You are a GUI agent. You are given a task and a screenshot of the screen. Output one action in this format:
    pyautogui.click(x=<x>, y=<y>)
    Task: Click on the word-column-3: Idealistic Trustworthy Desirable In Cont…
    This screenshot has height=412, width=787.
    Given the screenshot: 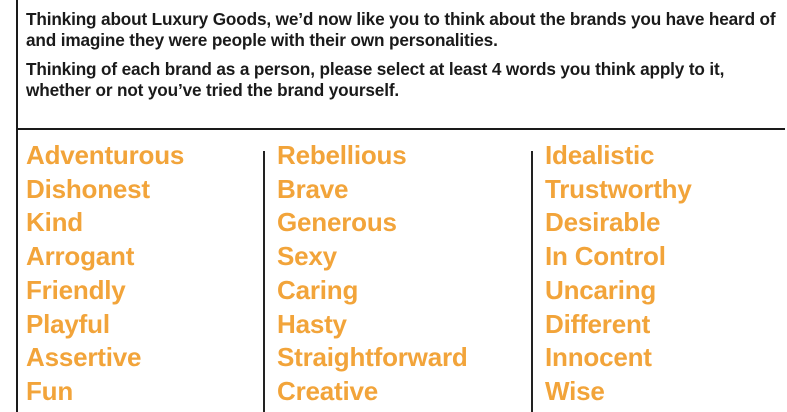 What is the action you would take?
    pyautogui.click(x=618, y=274)
    